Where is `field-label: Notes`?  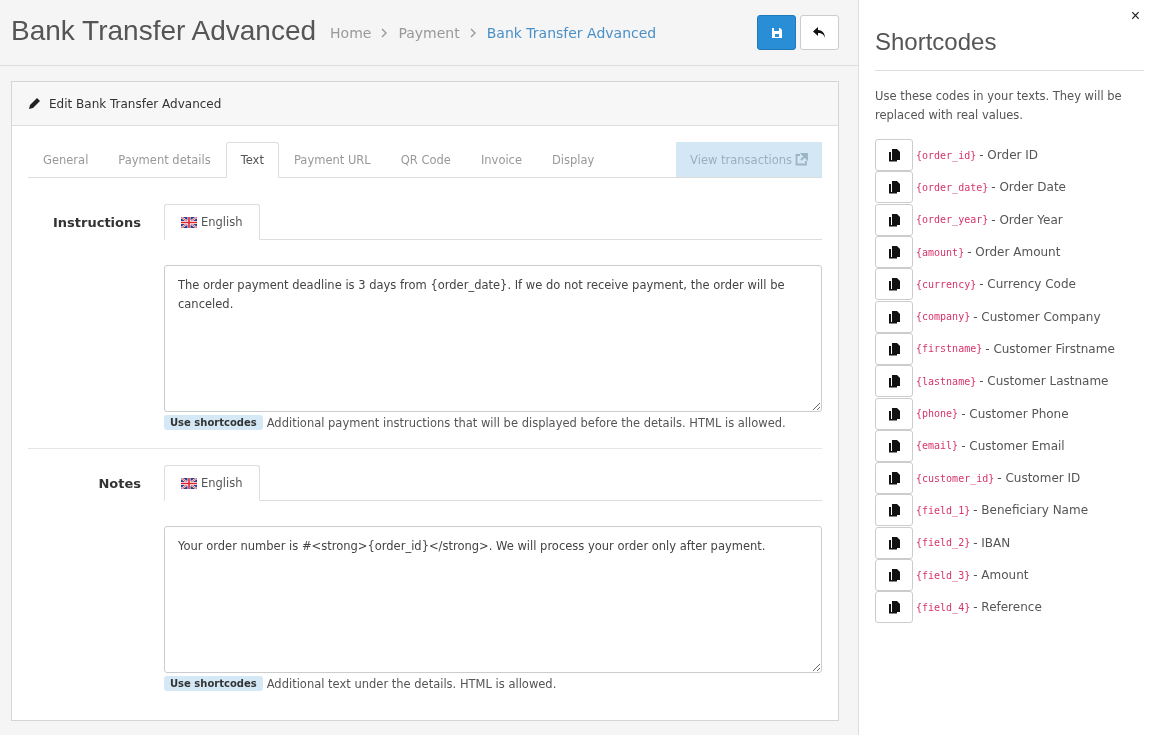 field-label: Notes is located at coordinates (119, 484).